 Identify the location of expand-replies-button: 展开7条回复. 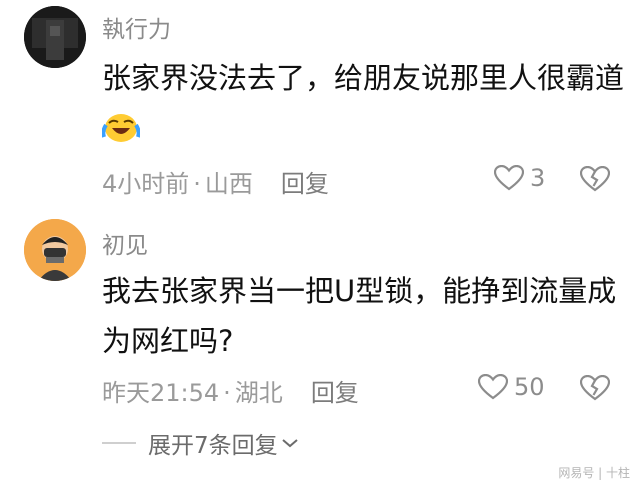
(200, 443).